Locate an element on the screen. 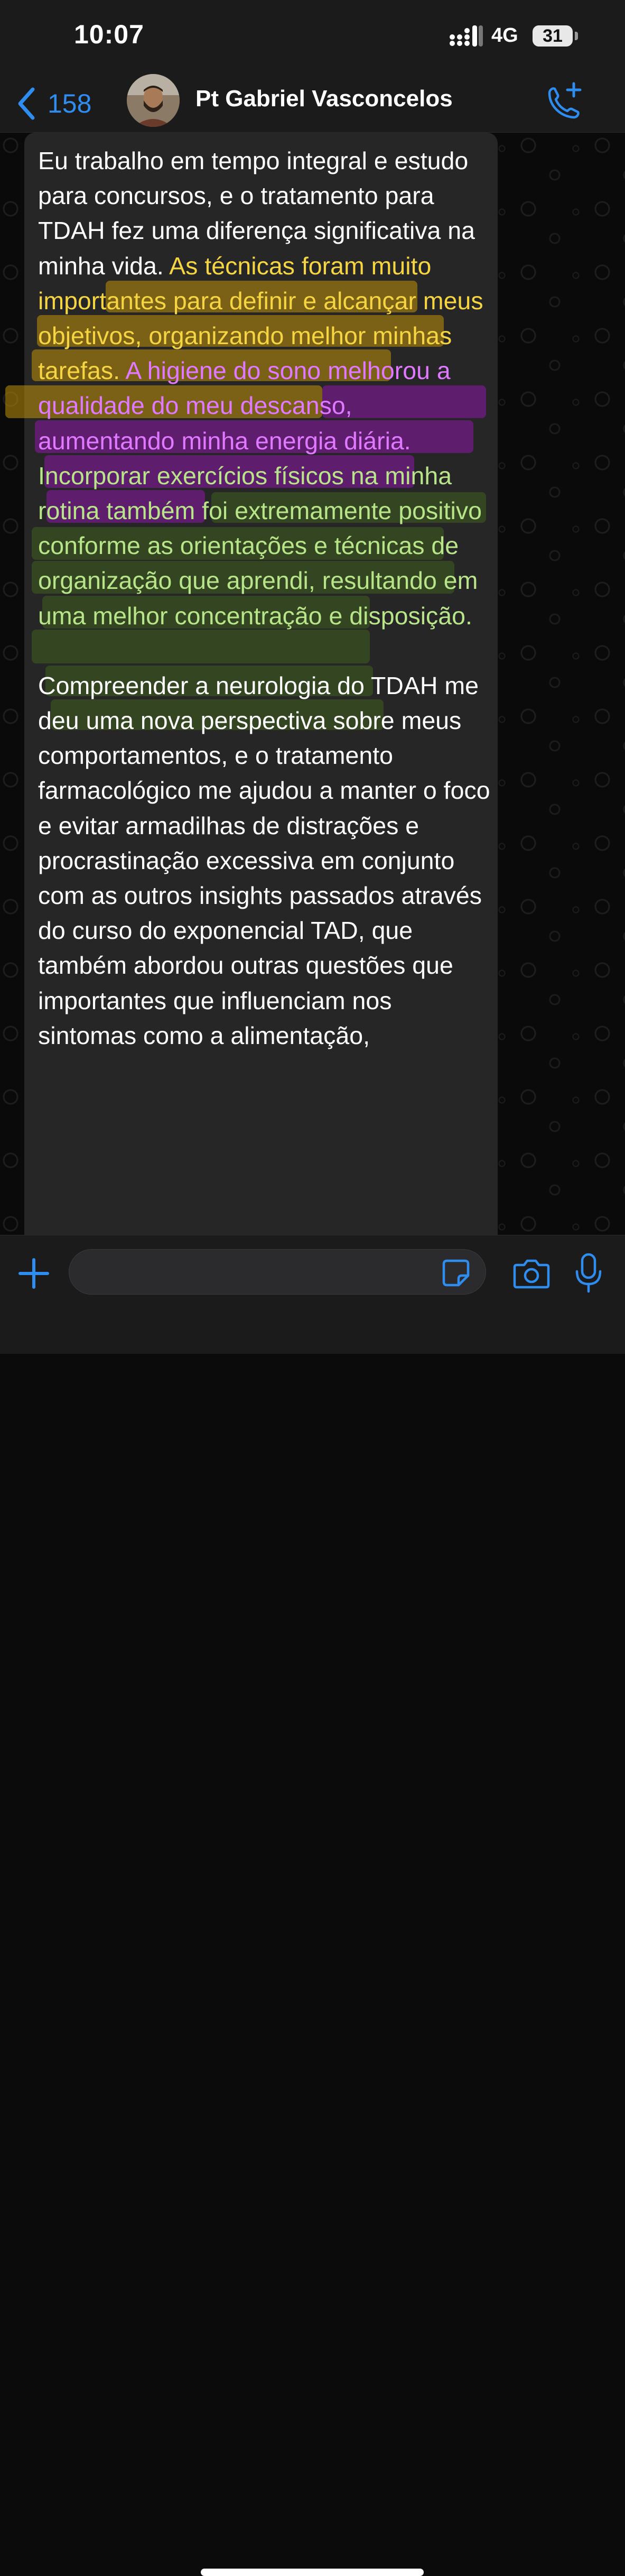  home-indicator is located at coordinates (312, 2572).